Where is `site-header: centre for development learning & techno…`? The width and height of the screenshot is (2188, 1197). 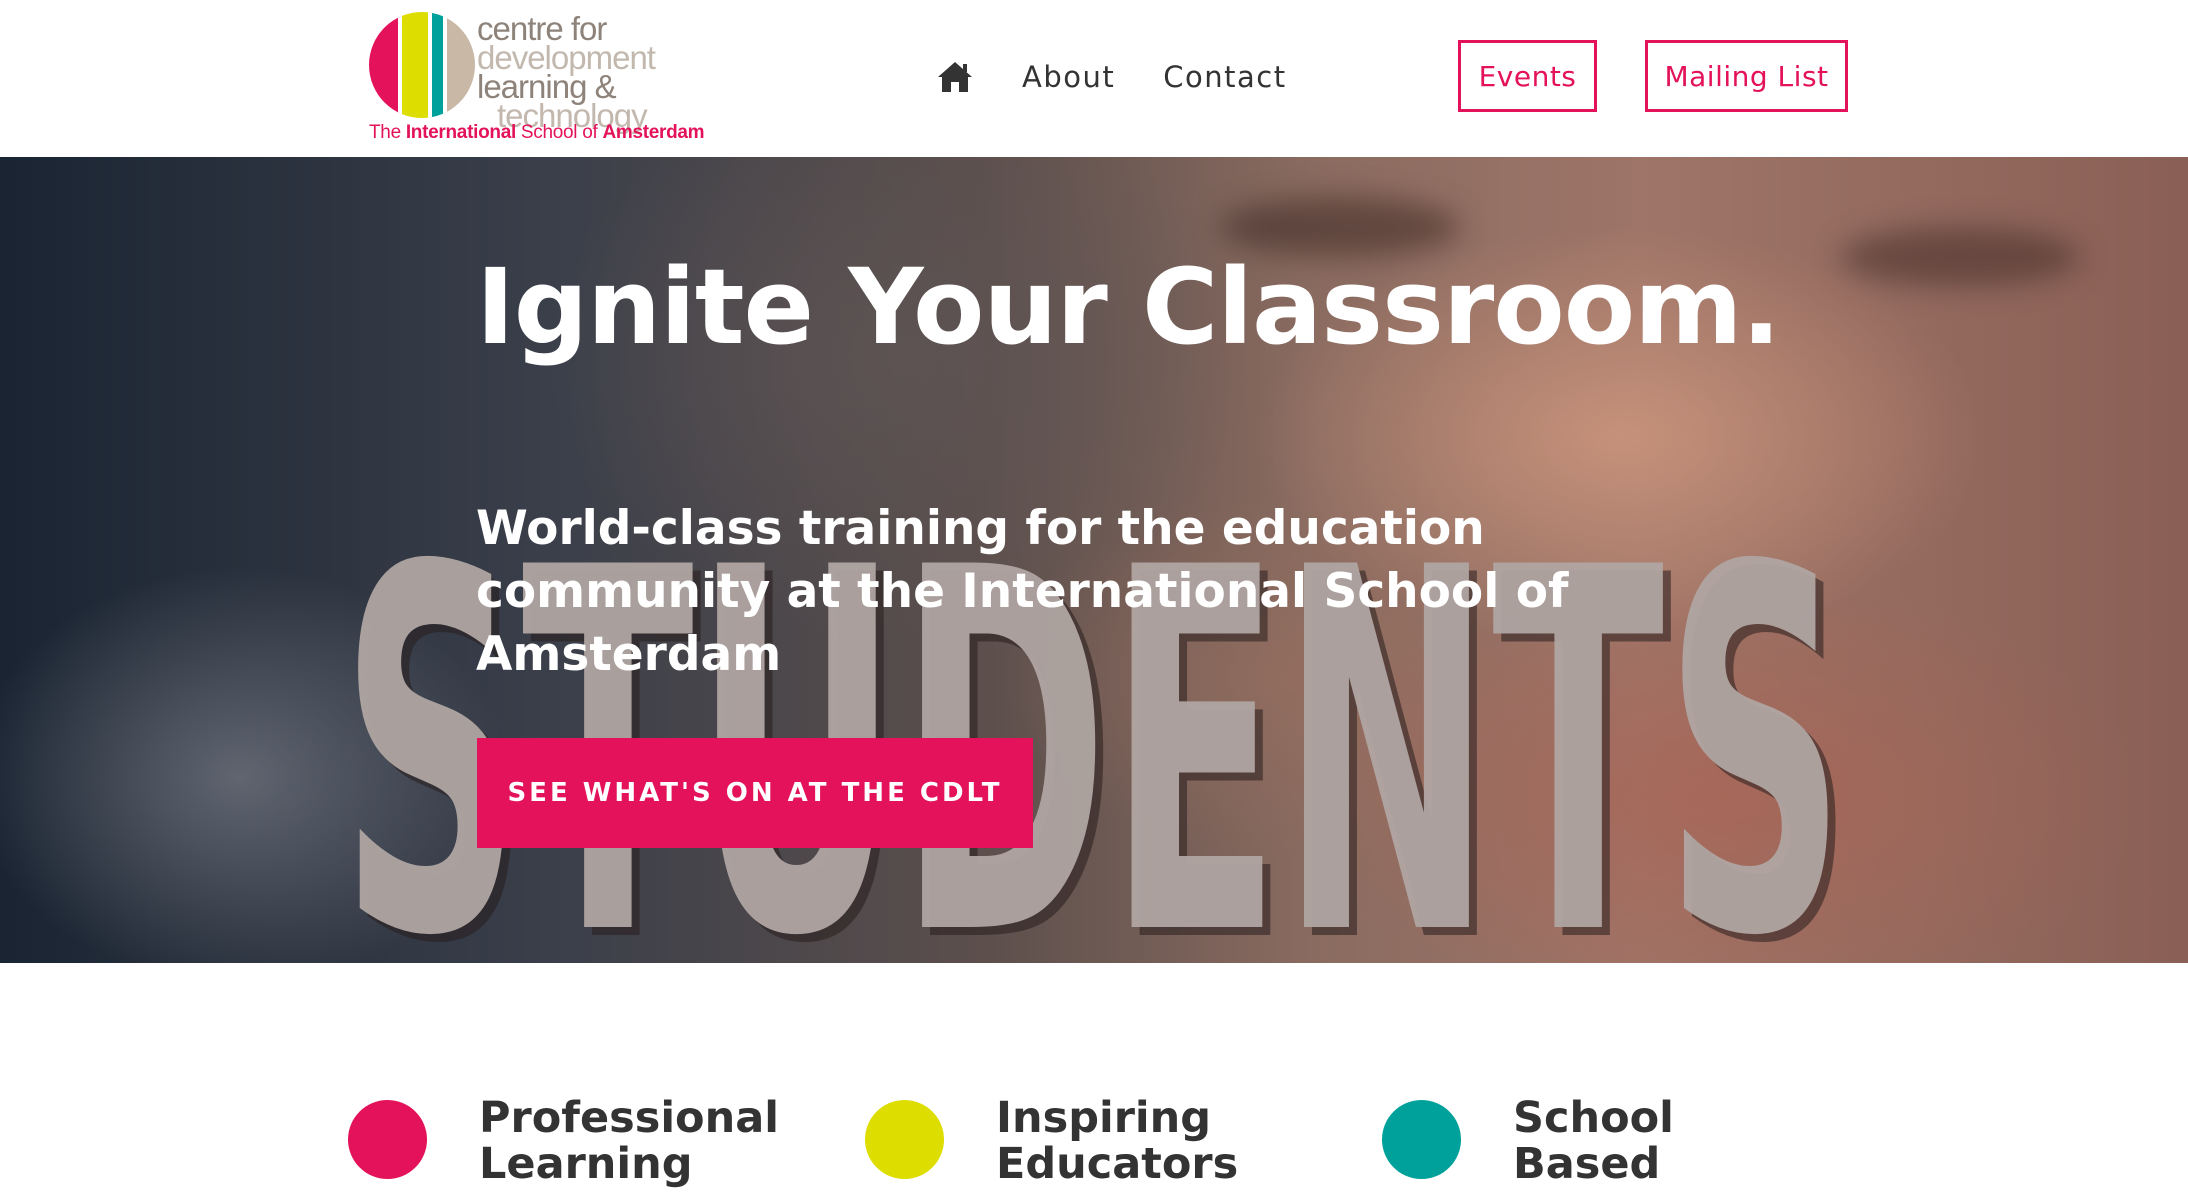
site-header: centre for development learning & techno… is located at coordinates (1094, 78).